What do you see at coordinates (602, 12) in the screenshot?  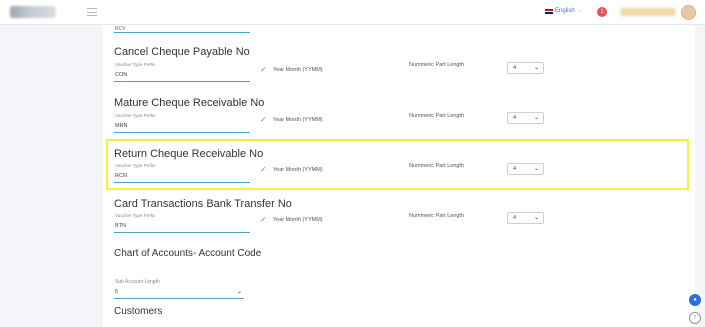 I see `notification-badge: 1` at bounding box center [602, 12].